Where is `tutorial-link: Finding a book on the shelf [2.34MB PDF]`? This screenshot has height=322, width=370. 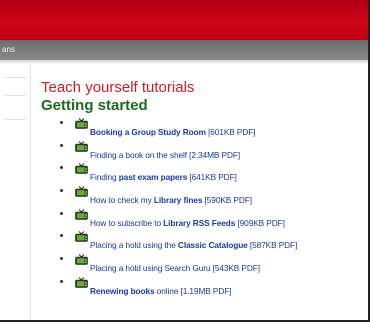 tutorial-link: Finding a book on the shelf [2.34MB PDF] is located at coordinates (165, 155).